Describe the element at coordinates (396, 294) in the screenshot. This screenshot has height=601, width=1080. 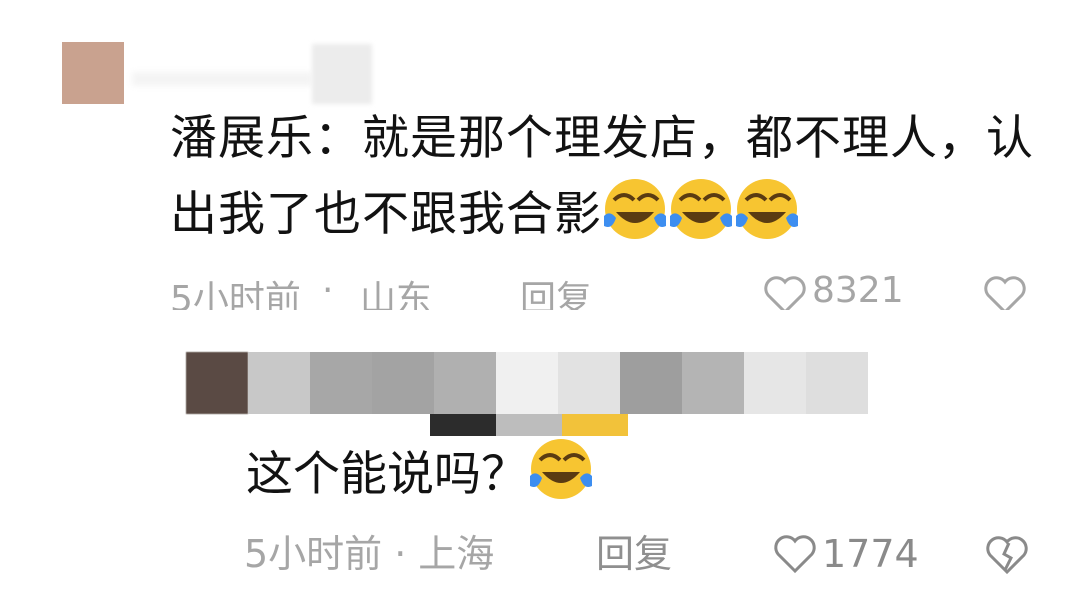
I see `comment-location: 山东` at that location.